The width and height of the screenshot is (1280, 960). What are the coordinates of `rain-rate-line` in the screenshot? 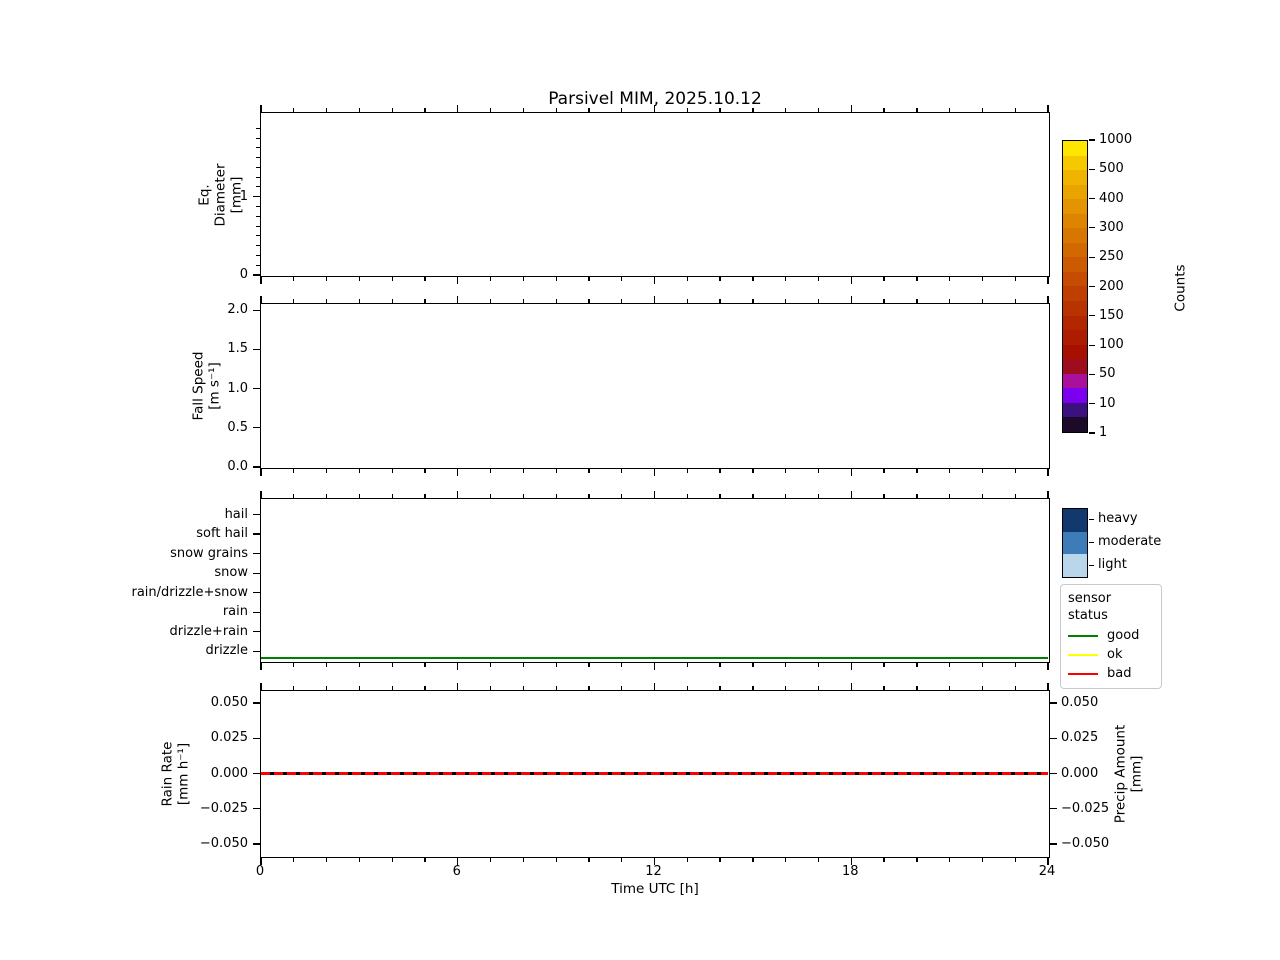 It's located at (654, 773).